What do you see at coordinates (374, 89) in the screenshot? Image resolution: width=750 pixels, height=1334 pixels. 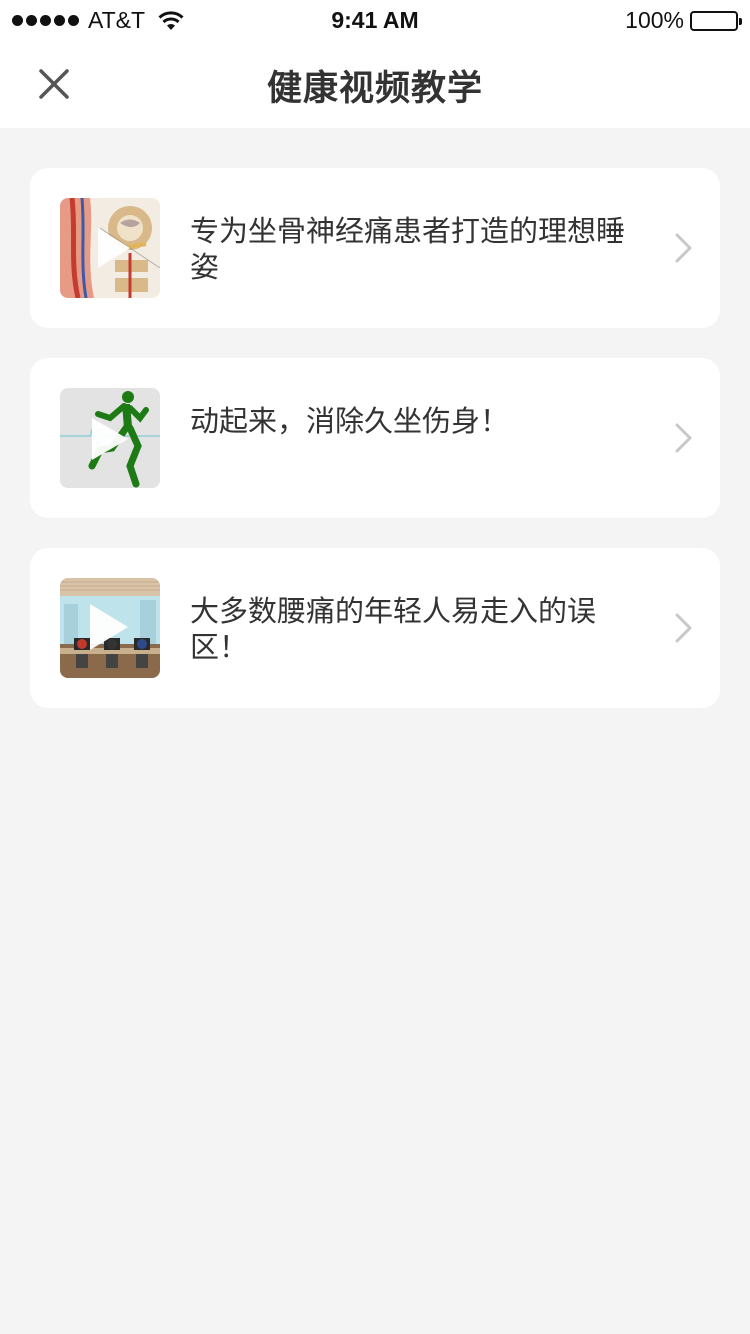 I see `page-title: 健康视频教学` at bounding box center [374, 89].